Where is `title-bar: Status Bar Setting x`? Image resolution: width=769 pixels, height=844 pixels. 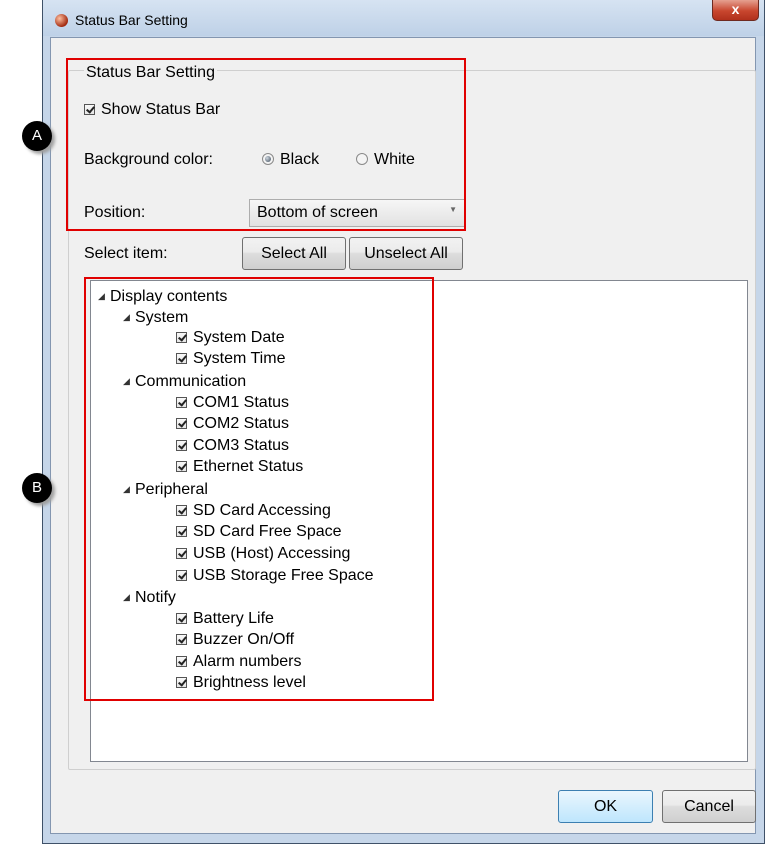
title-bar: Status Bar Setting x is located at coordinates (403, 18).